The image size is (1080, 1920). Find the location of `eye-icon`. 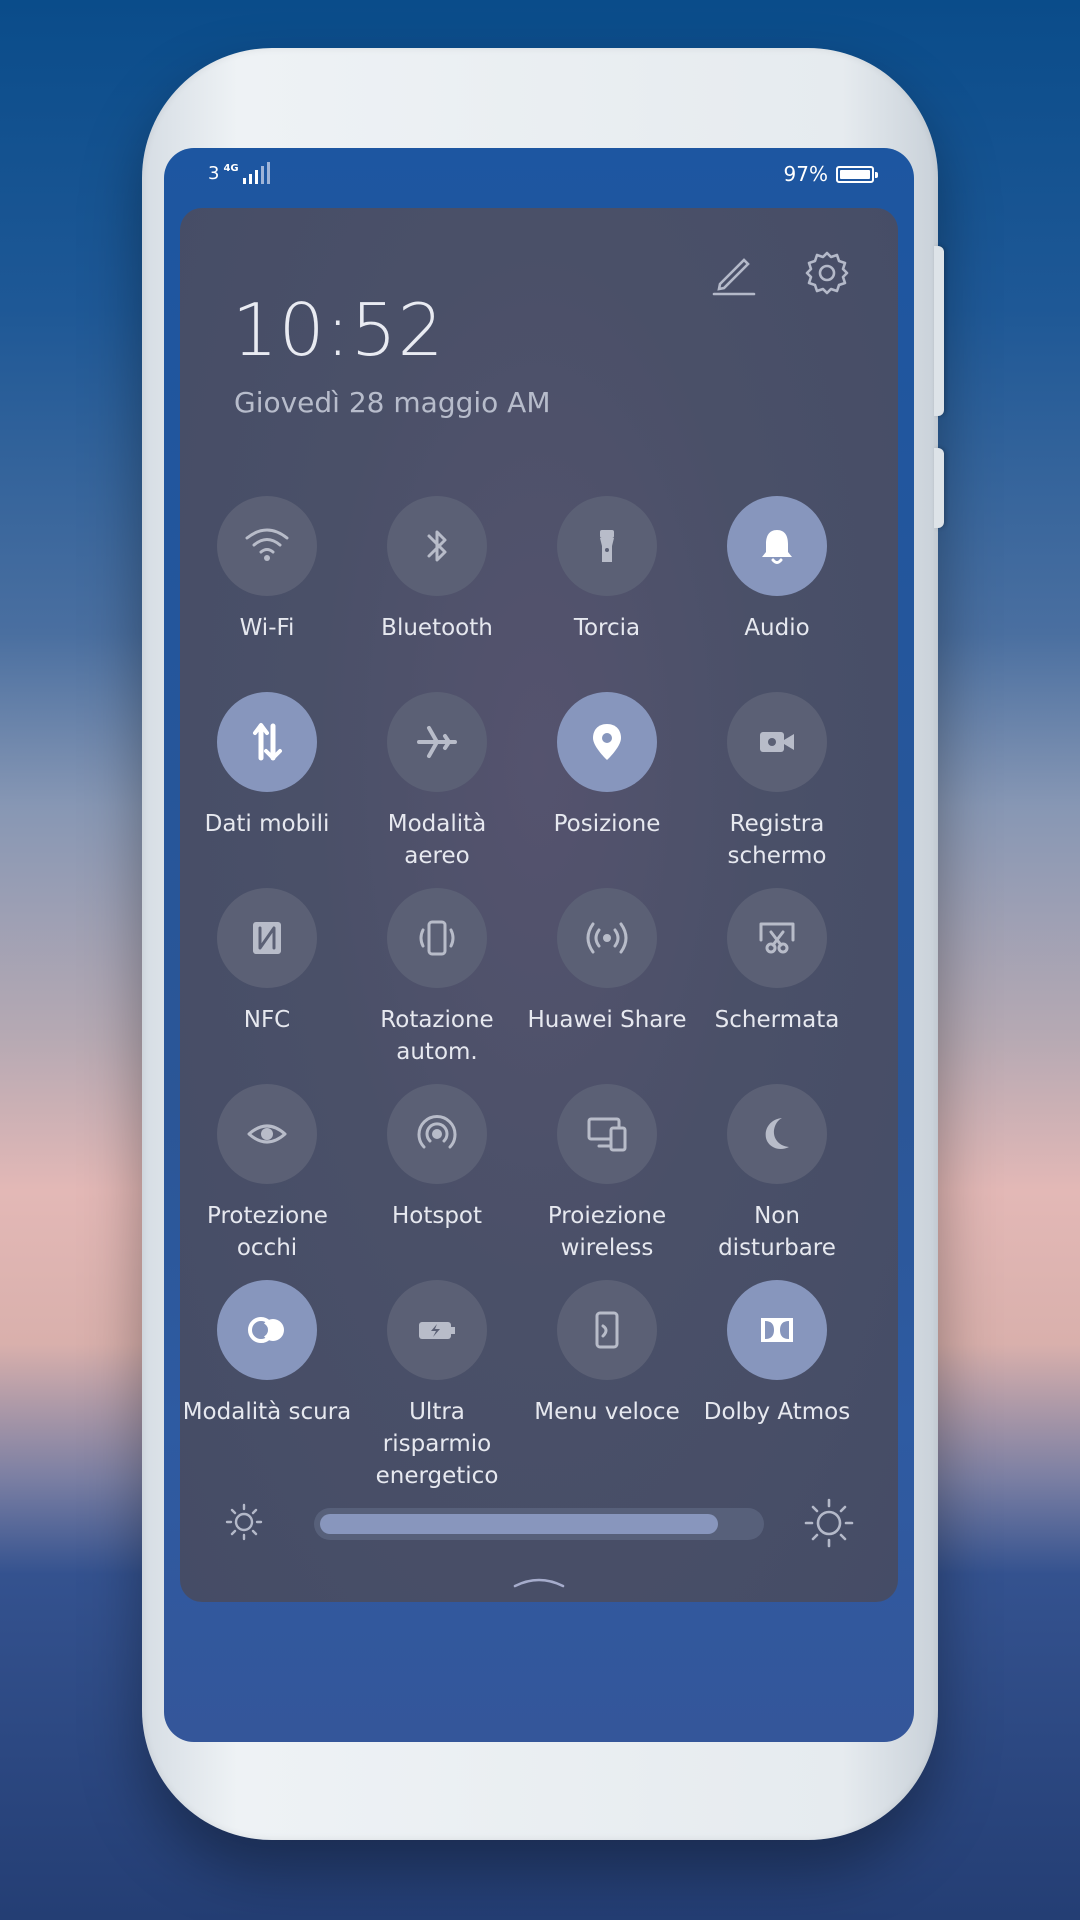

eye-icon is located at coordinates (267, 1134).